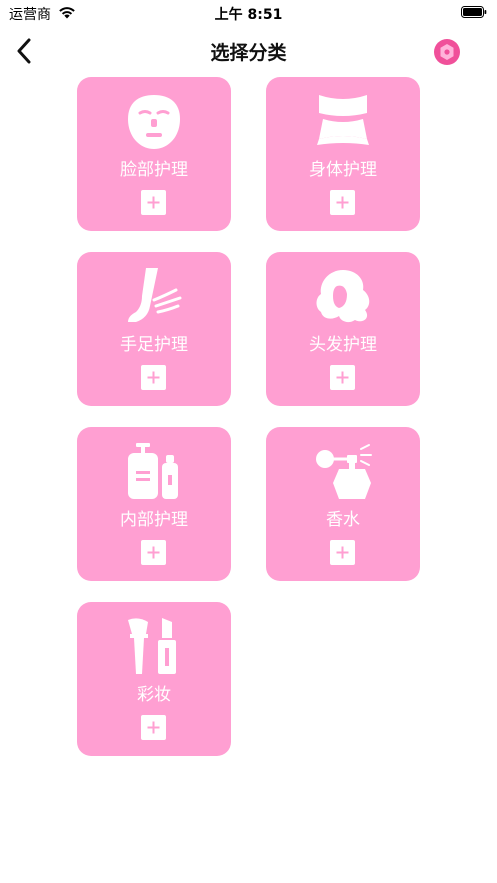  What do you see at coordinates (344, 471) in the screenshot?
I see `perfume-icon` at bounding box center [344, 471].